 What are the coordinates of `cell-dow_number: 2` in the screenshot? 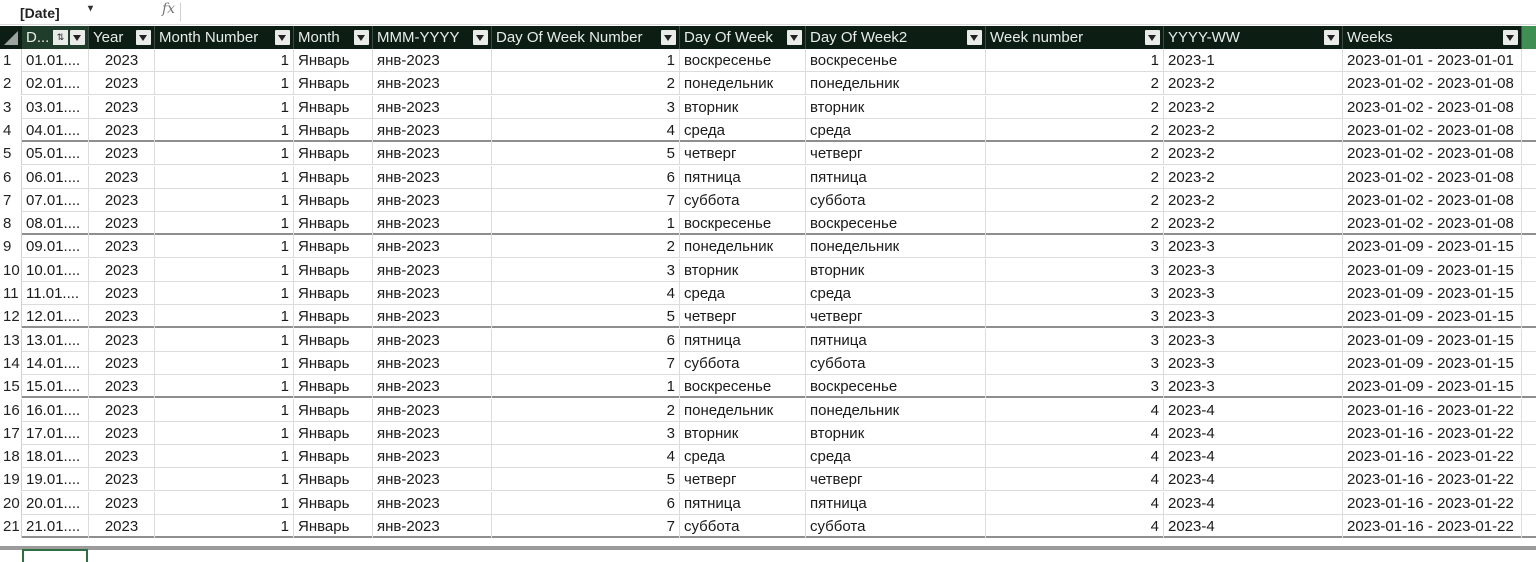 It's located at (586, 247).